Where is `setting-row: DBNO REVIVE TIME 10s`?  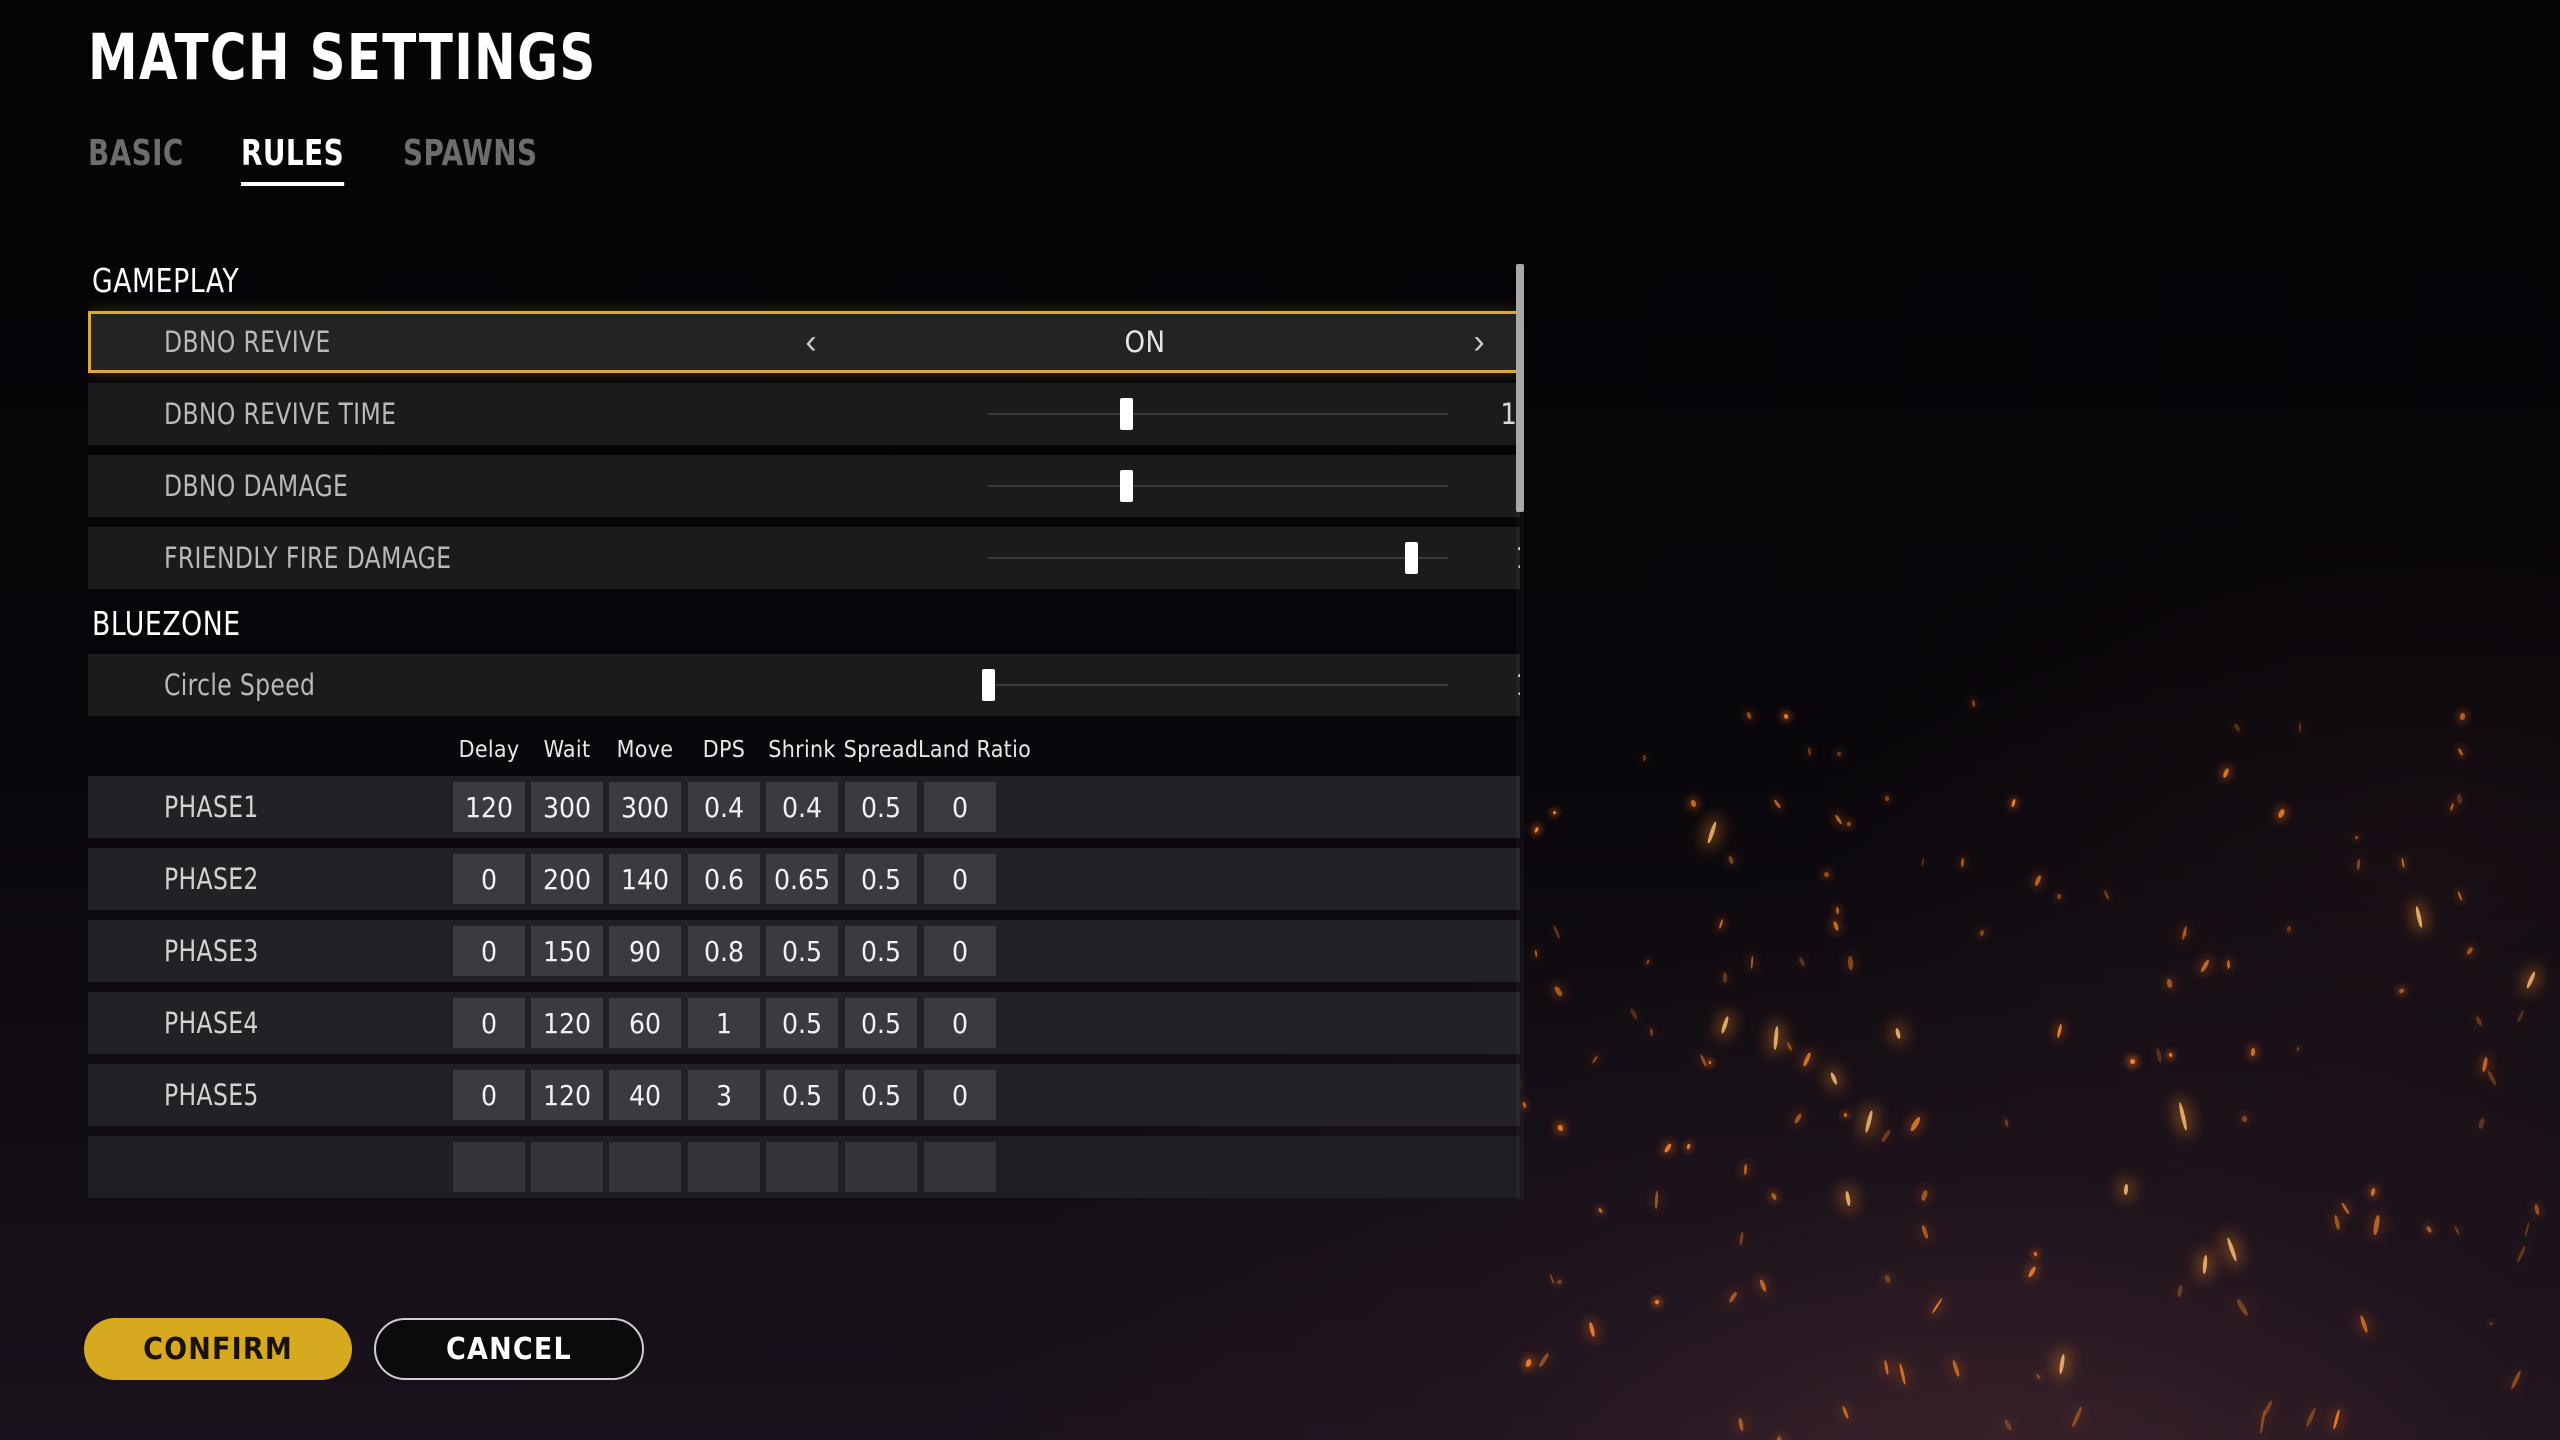
setting-row: DBNO REVIVE TIME 10s is located at coordinates (804, 414).